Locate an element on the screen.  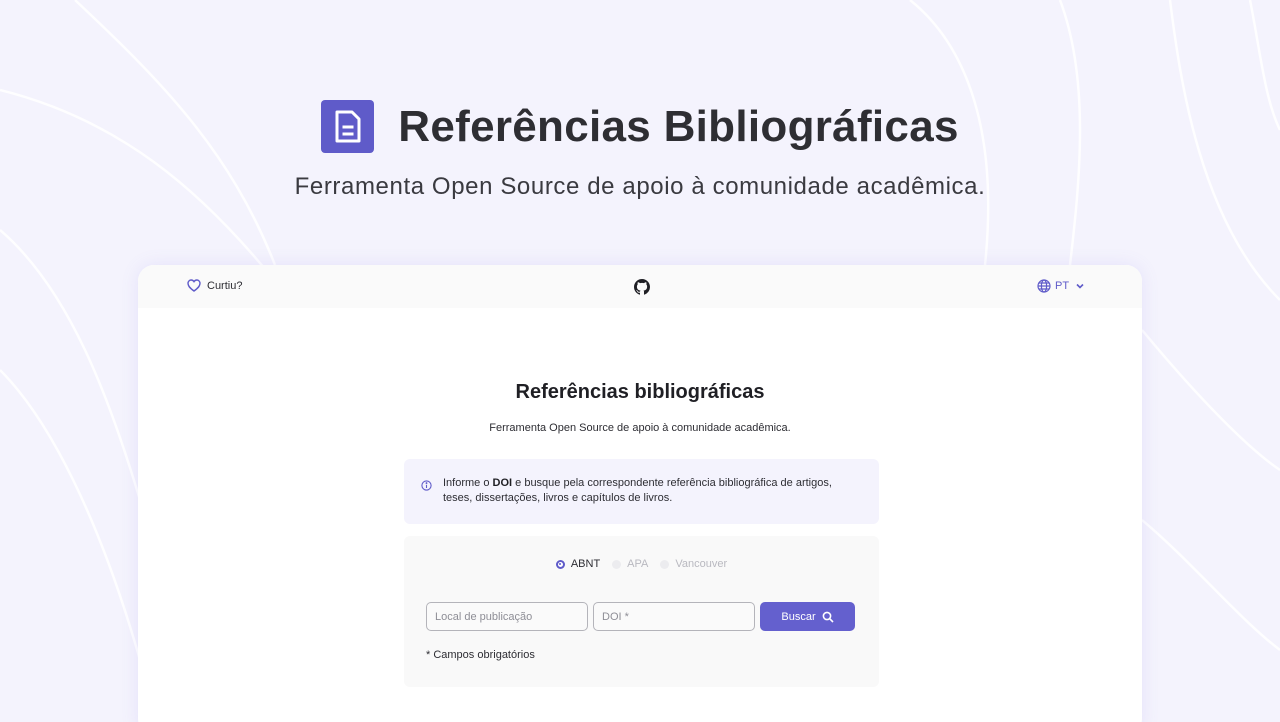
doi-input is located at coordinates (674, 616).